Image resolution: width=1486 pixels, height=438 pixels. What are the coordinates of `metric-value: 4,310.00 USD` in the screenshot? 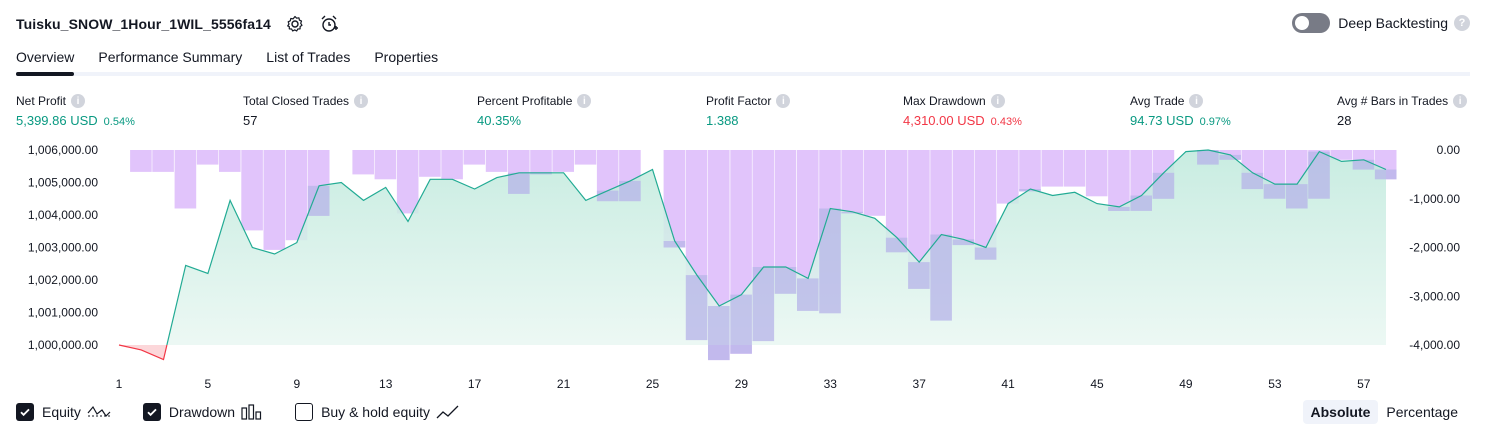 It's located at (944, 120).